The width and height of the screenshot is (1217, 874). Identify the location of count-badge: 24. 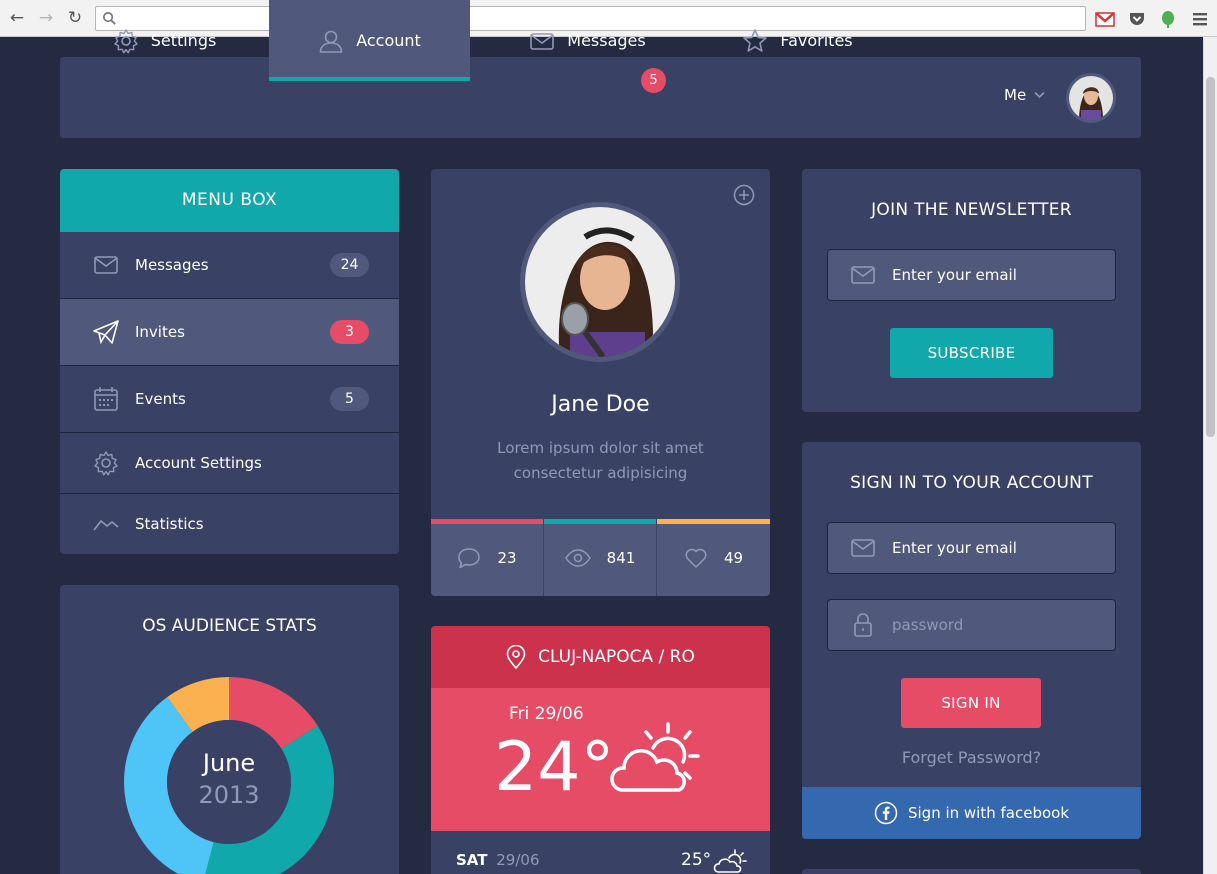
(349, 265).